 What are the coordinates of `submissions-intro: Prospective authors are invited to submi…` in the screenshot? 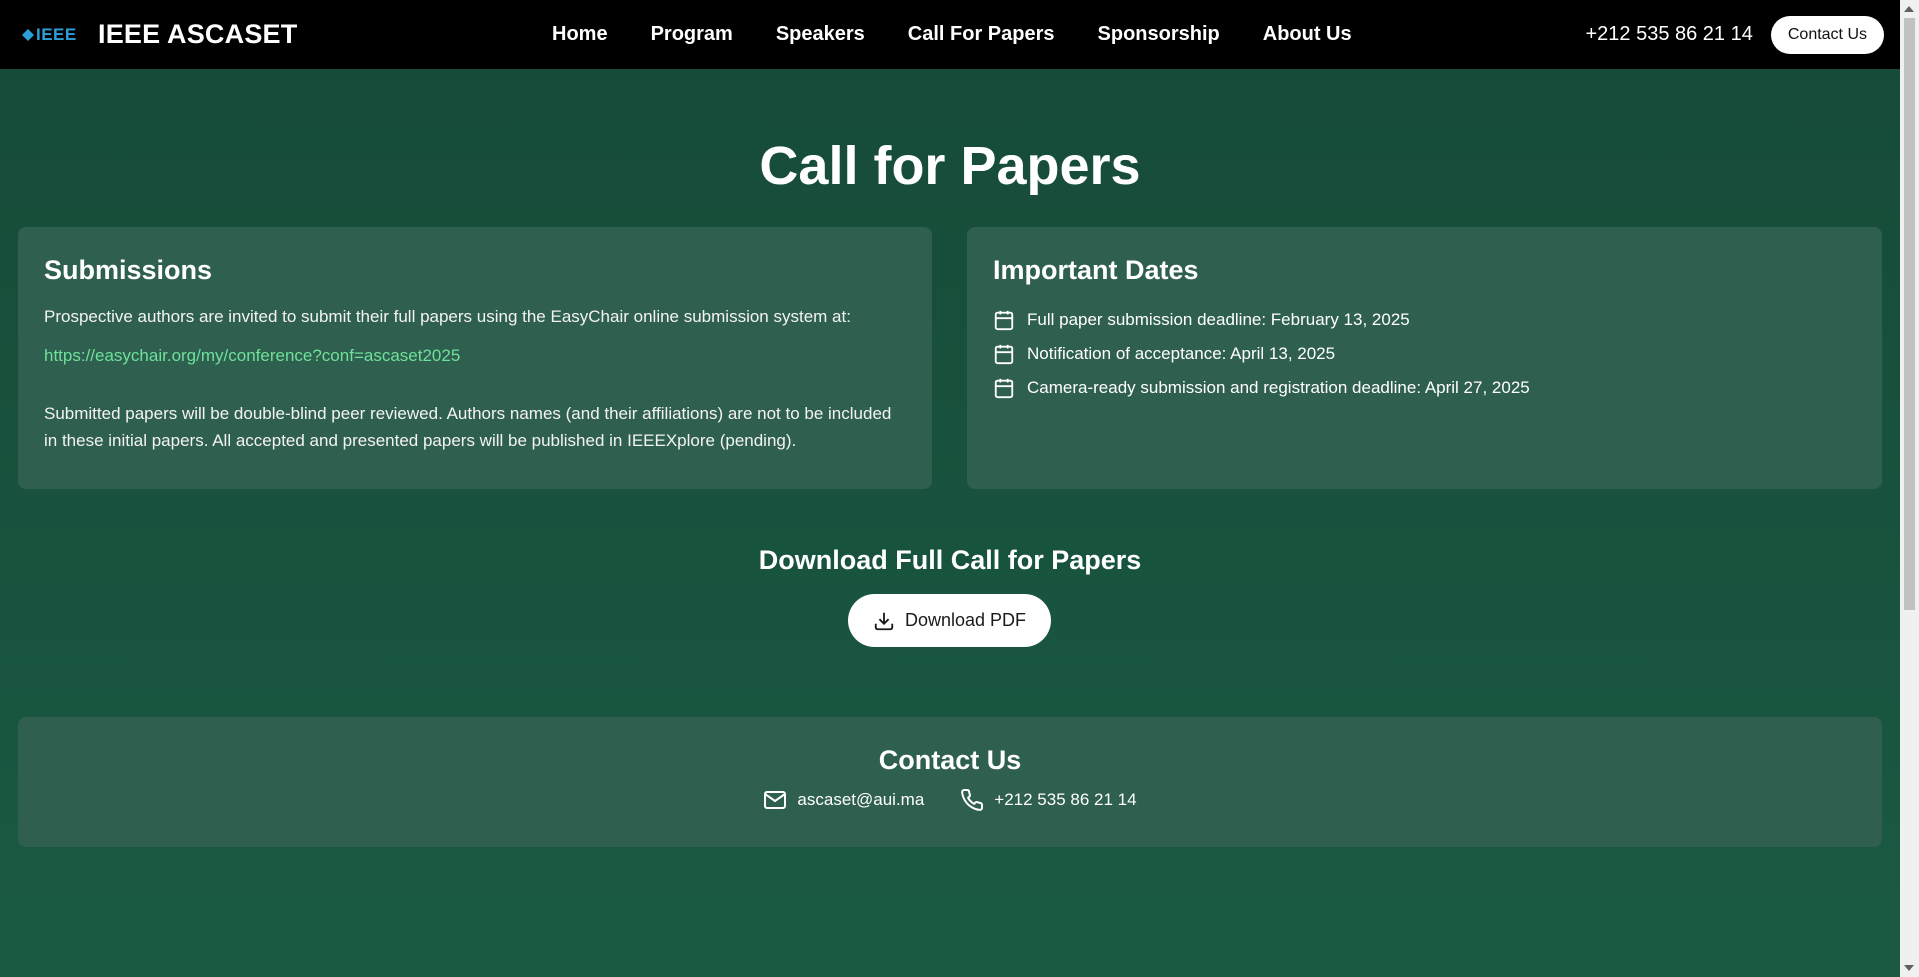 It's located at (447, 316).